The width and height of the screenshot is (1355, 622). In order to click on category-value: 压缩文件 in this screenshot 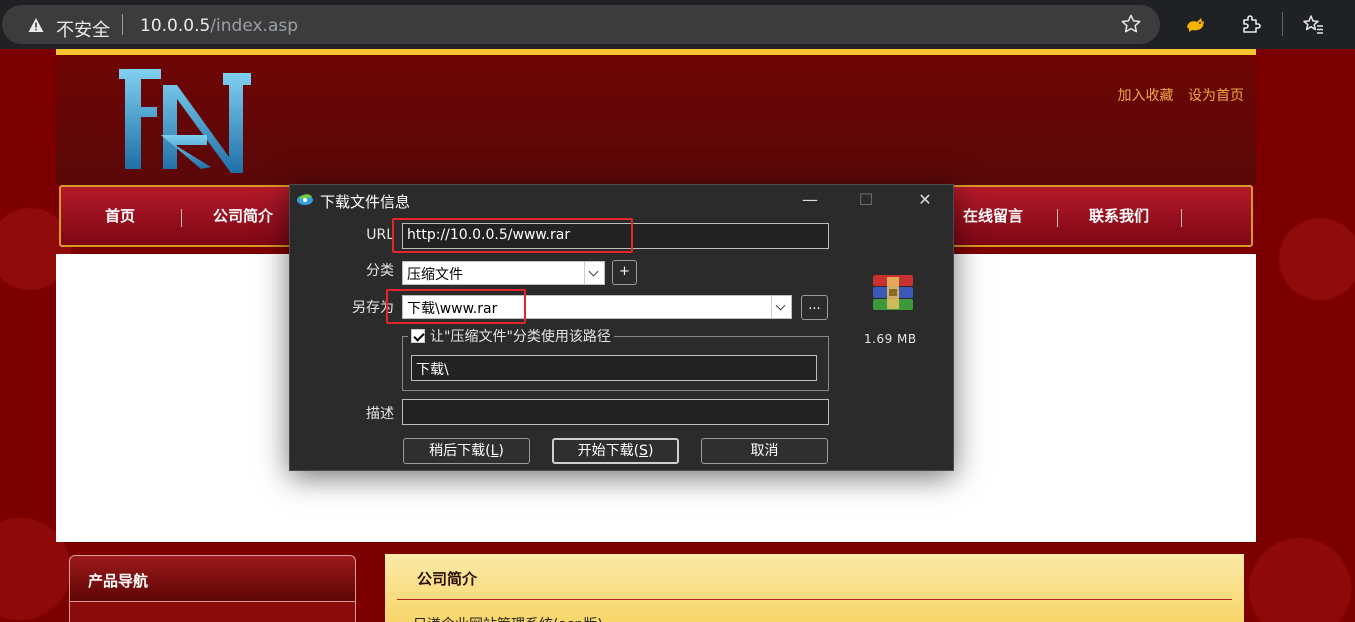, I will do `click(435, 275)`.